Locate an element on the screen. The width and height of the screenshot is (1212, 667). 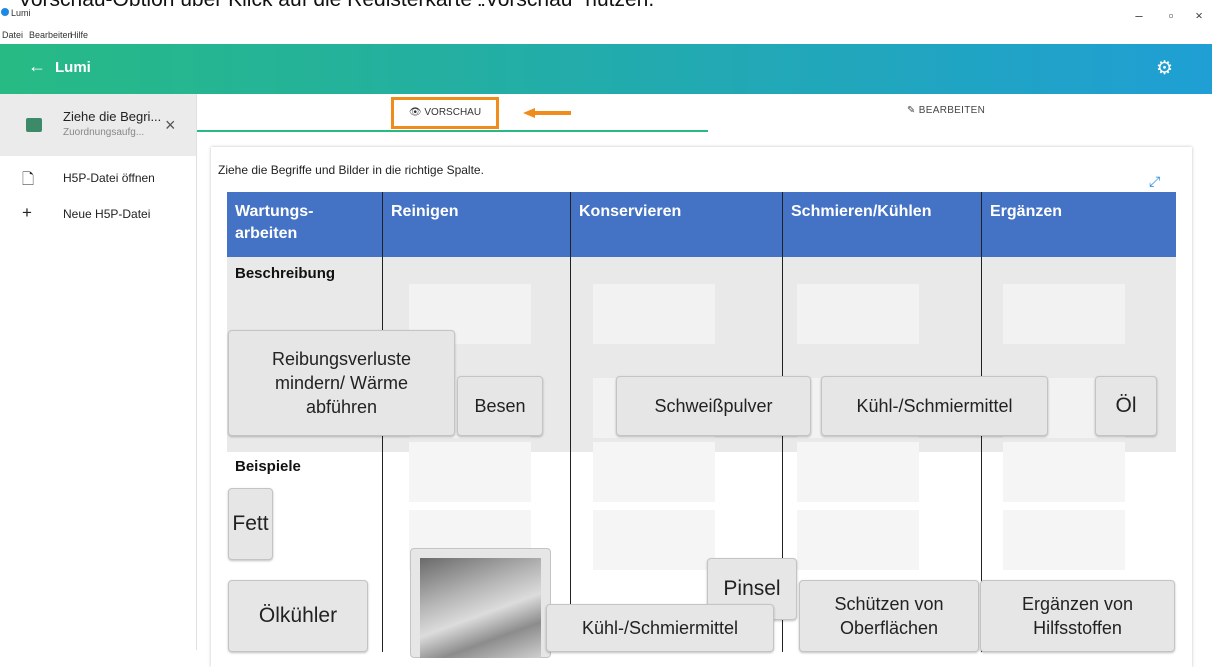
close-file-icon: × is located at coordinates (170, 125).